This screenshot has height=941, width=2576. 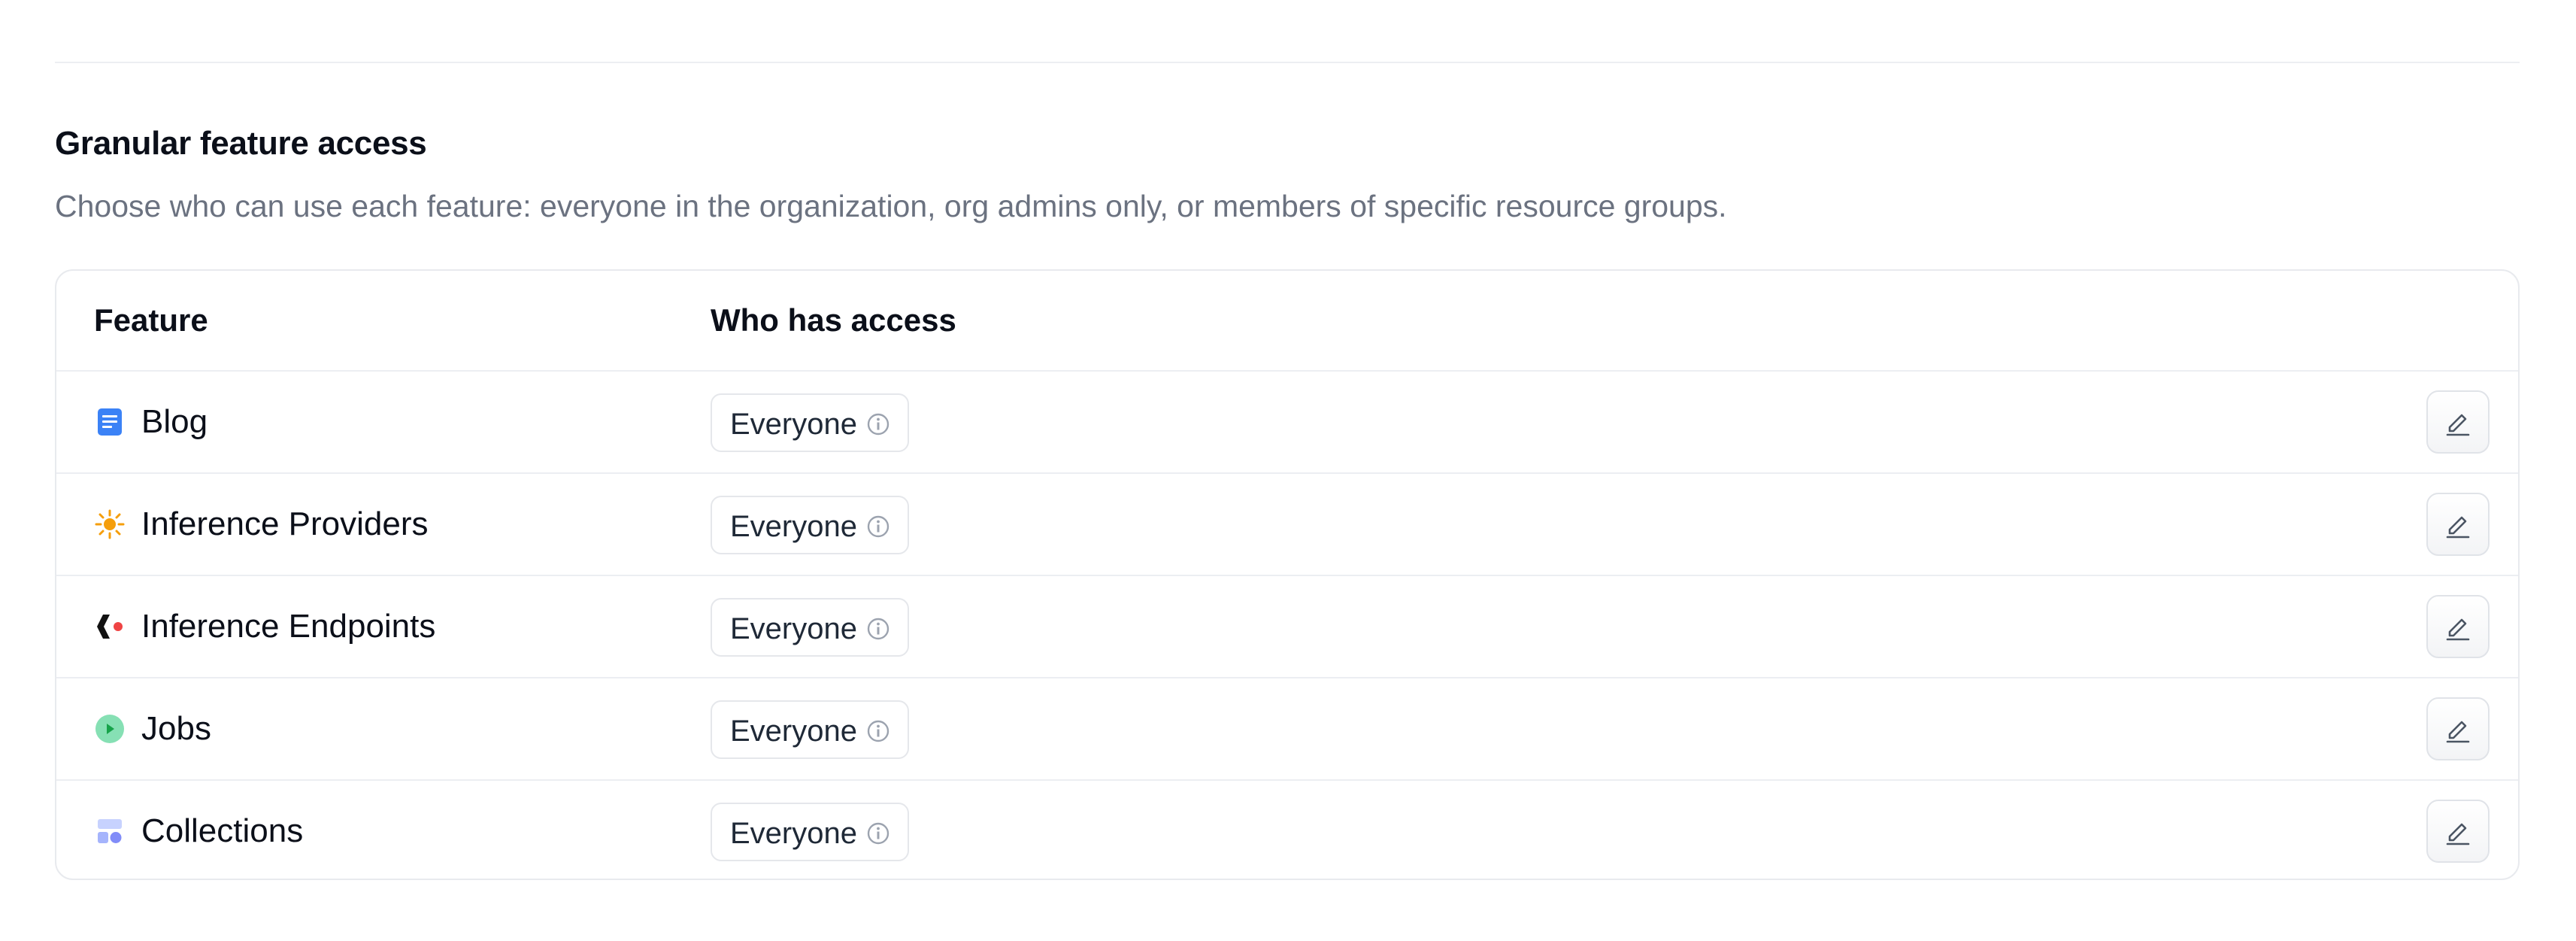 What do you see at coordinates (1287, 63) in the screenshot?
I see `top-divider` at bounding box center [1287, 63].